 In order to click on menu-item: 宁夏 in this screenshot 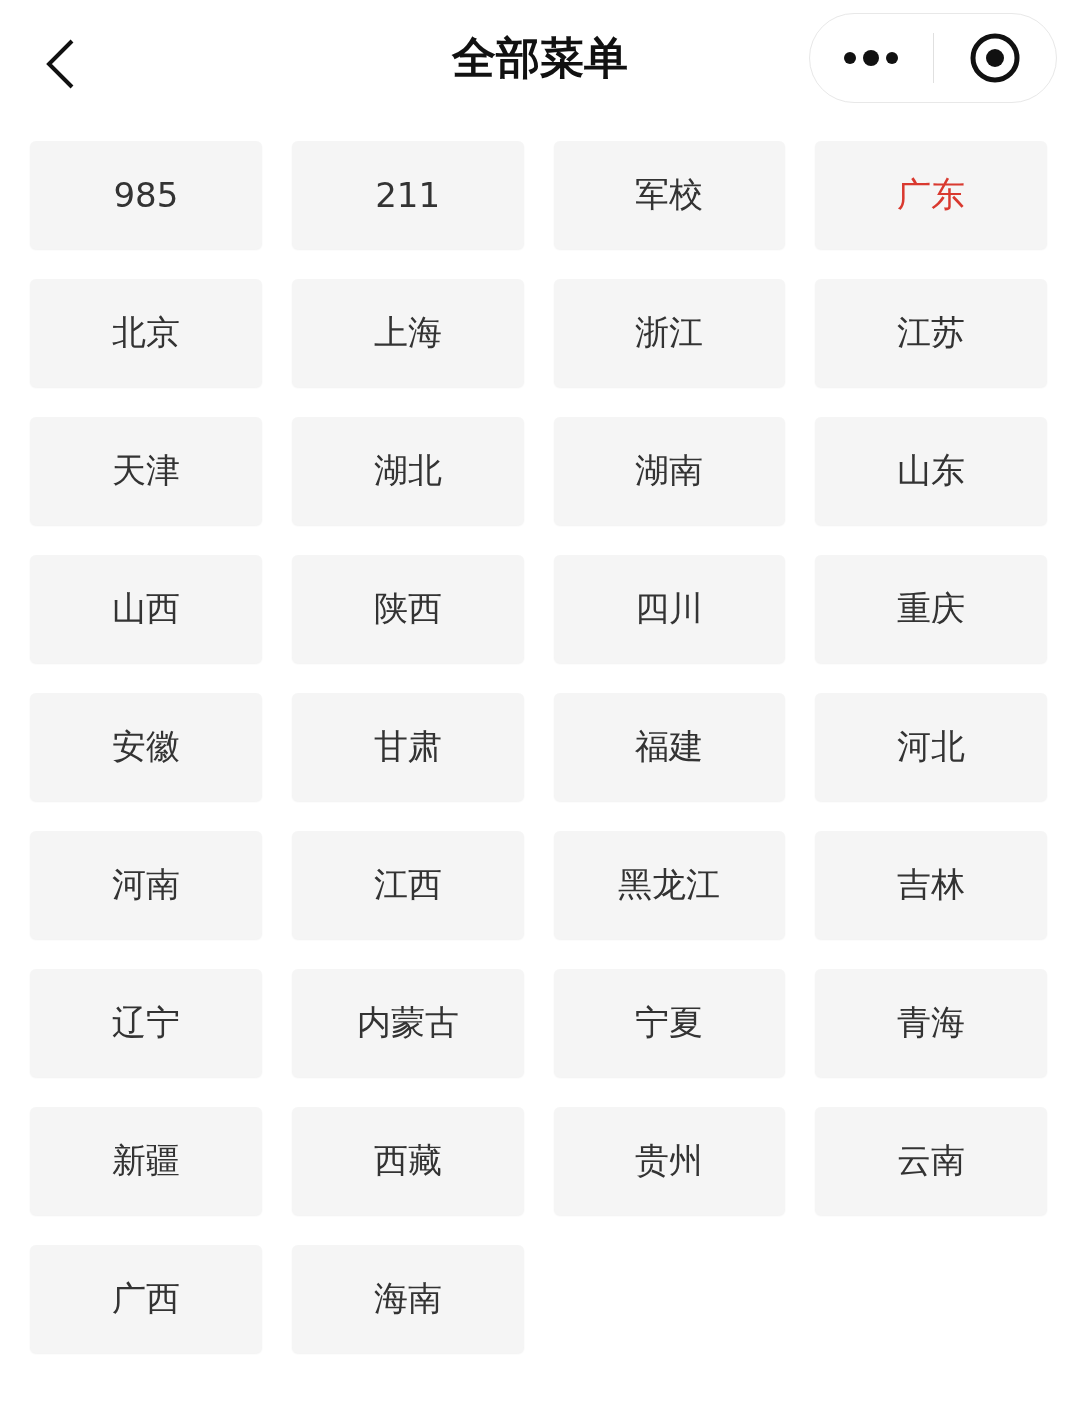, I will do `click(669, 1023)`.